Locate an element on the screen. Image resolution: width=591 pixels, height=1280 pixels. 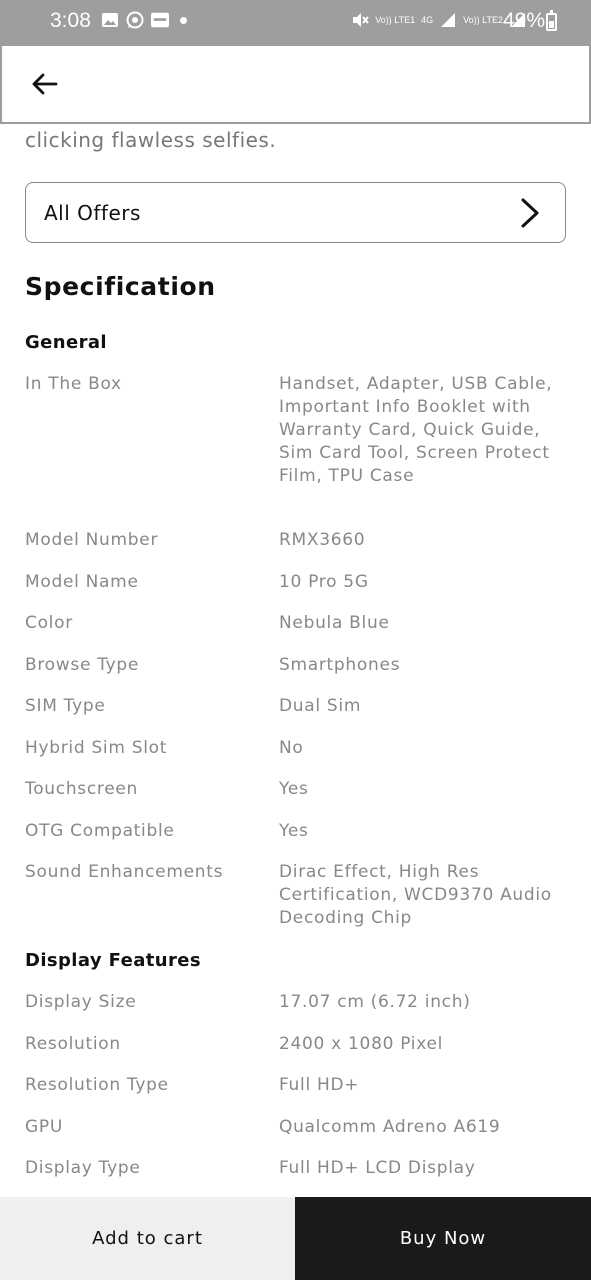
all-offers-button: All Offers is located at coordinates (295, 212).